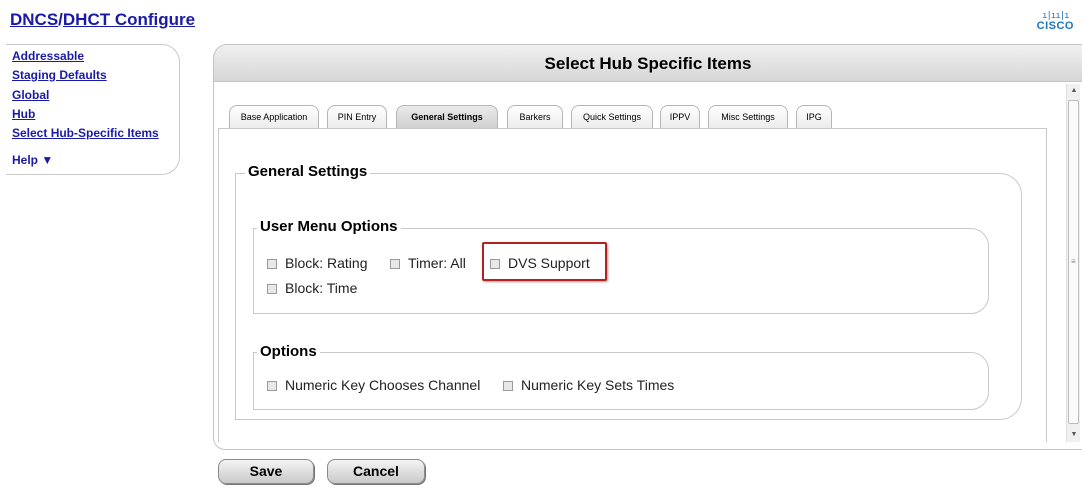 Image resolution: width=1082 pixels, height=491 pixels. Describe the element at coordinates (1074, 91) in the screenshot. I see `scroll-up-arrow-icon: ▲` at that location.